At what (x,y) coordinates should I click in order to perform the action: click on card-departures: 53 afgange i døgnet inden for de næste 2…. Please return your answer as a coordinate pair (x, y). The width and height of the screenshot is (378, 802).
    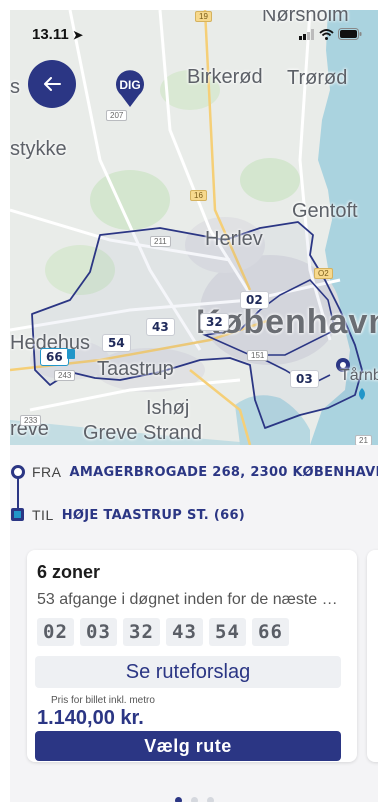
    Looking at the image, I should click on (189, 599).